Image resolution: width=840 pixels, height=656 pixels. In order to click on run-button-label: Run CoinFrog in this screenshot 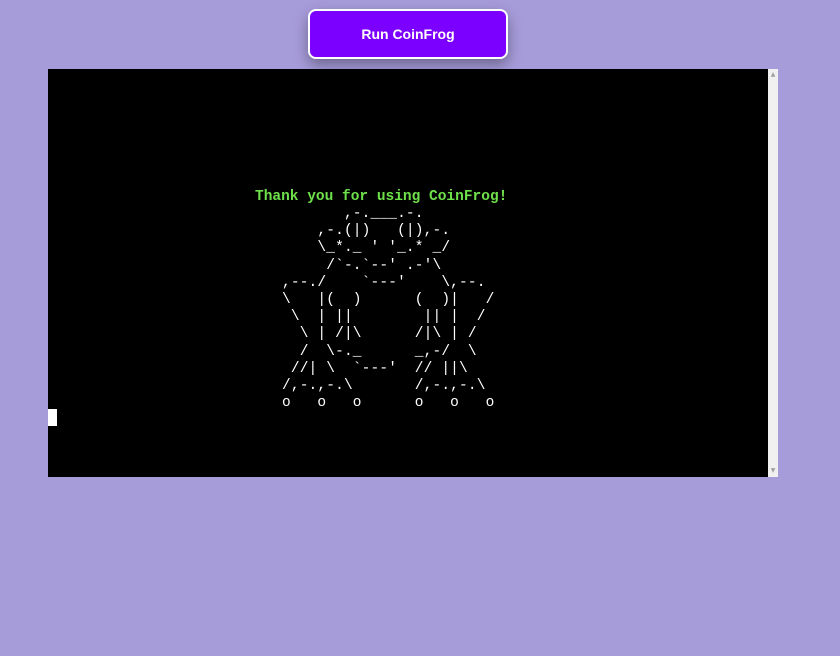, I will do `click(408, 34)`.